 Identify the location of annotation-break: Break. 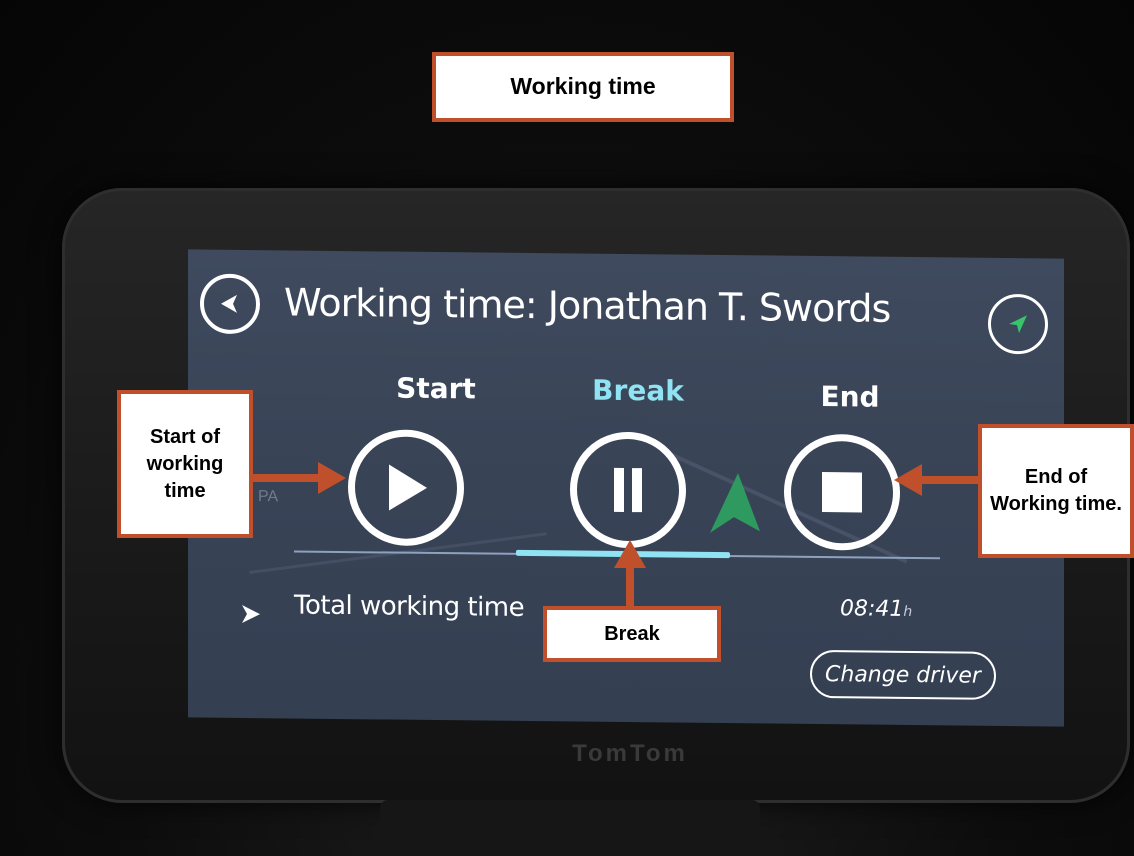
(632, 634).